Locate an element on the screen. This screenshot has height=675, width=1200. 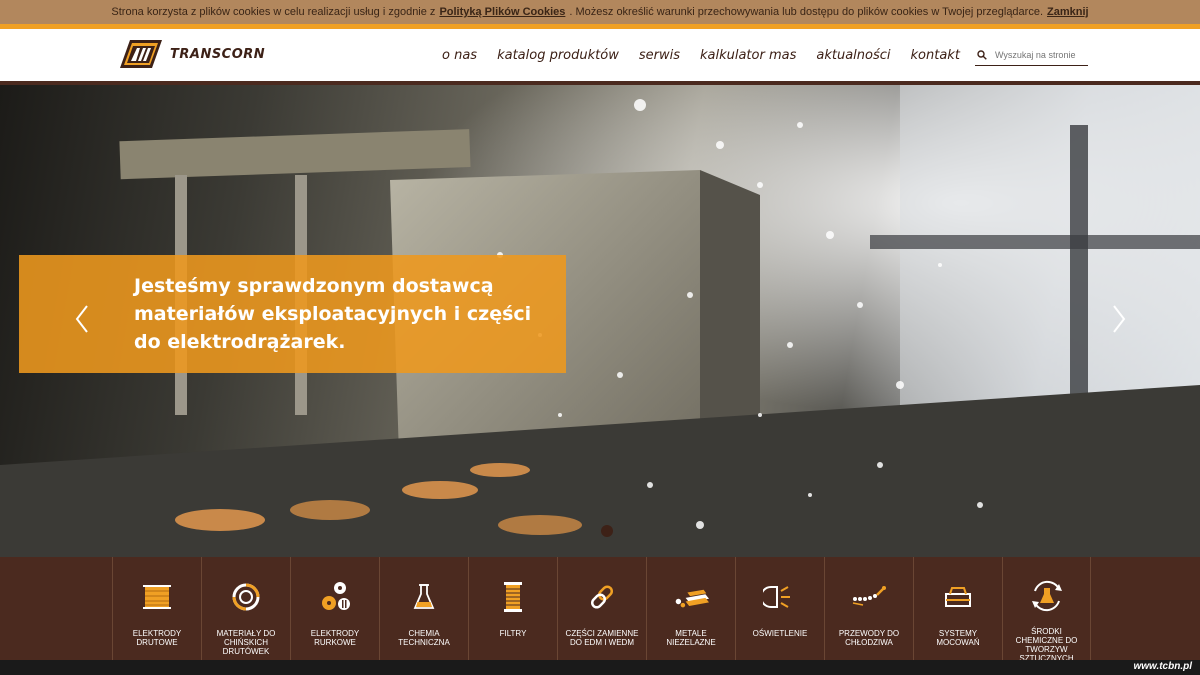
cookie-policy-link: Polityką Plików Cookies is located at coordinates (502, 12).